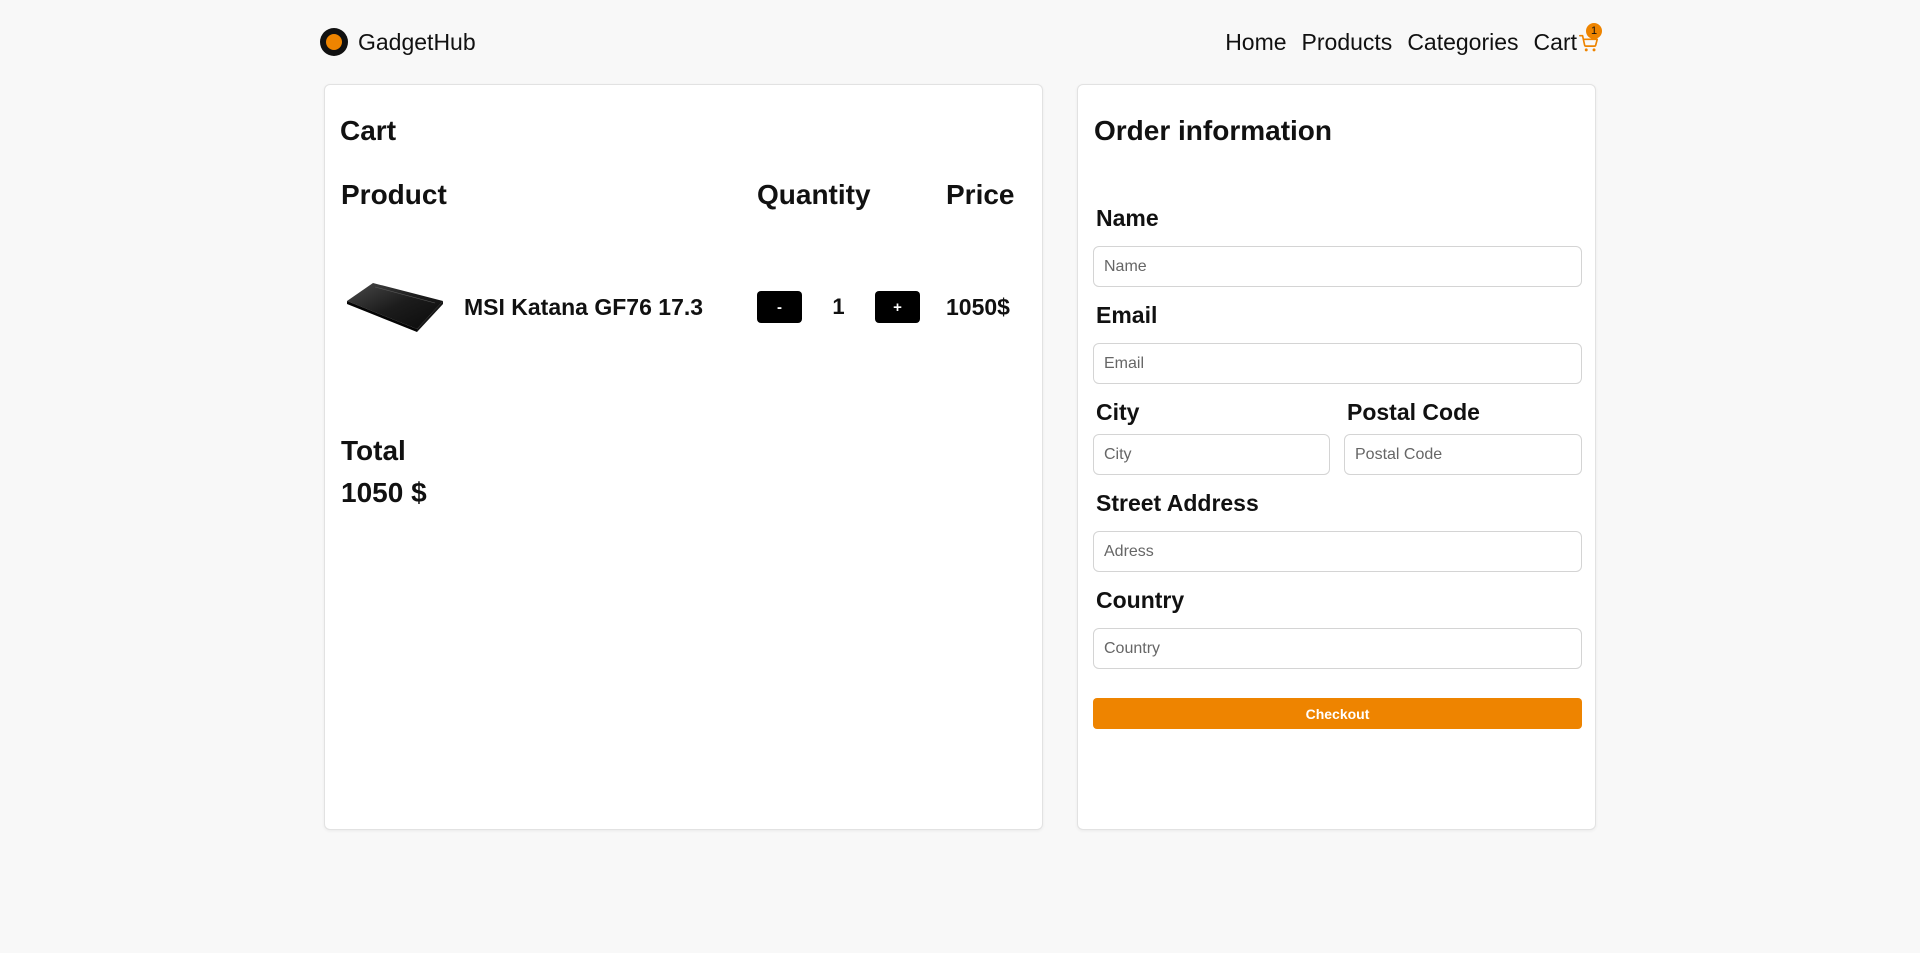 This screenshot has height=953, width=1920. What do you see at coordinates (334, 42) in the screenshot?
I see `brand-logo-icon` at bounding box center [334, 42].